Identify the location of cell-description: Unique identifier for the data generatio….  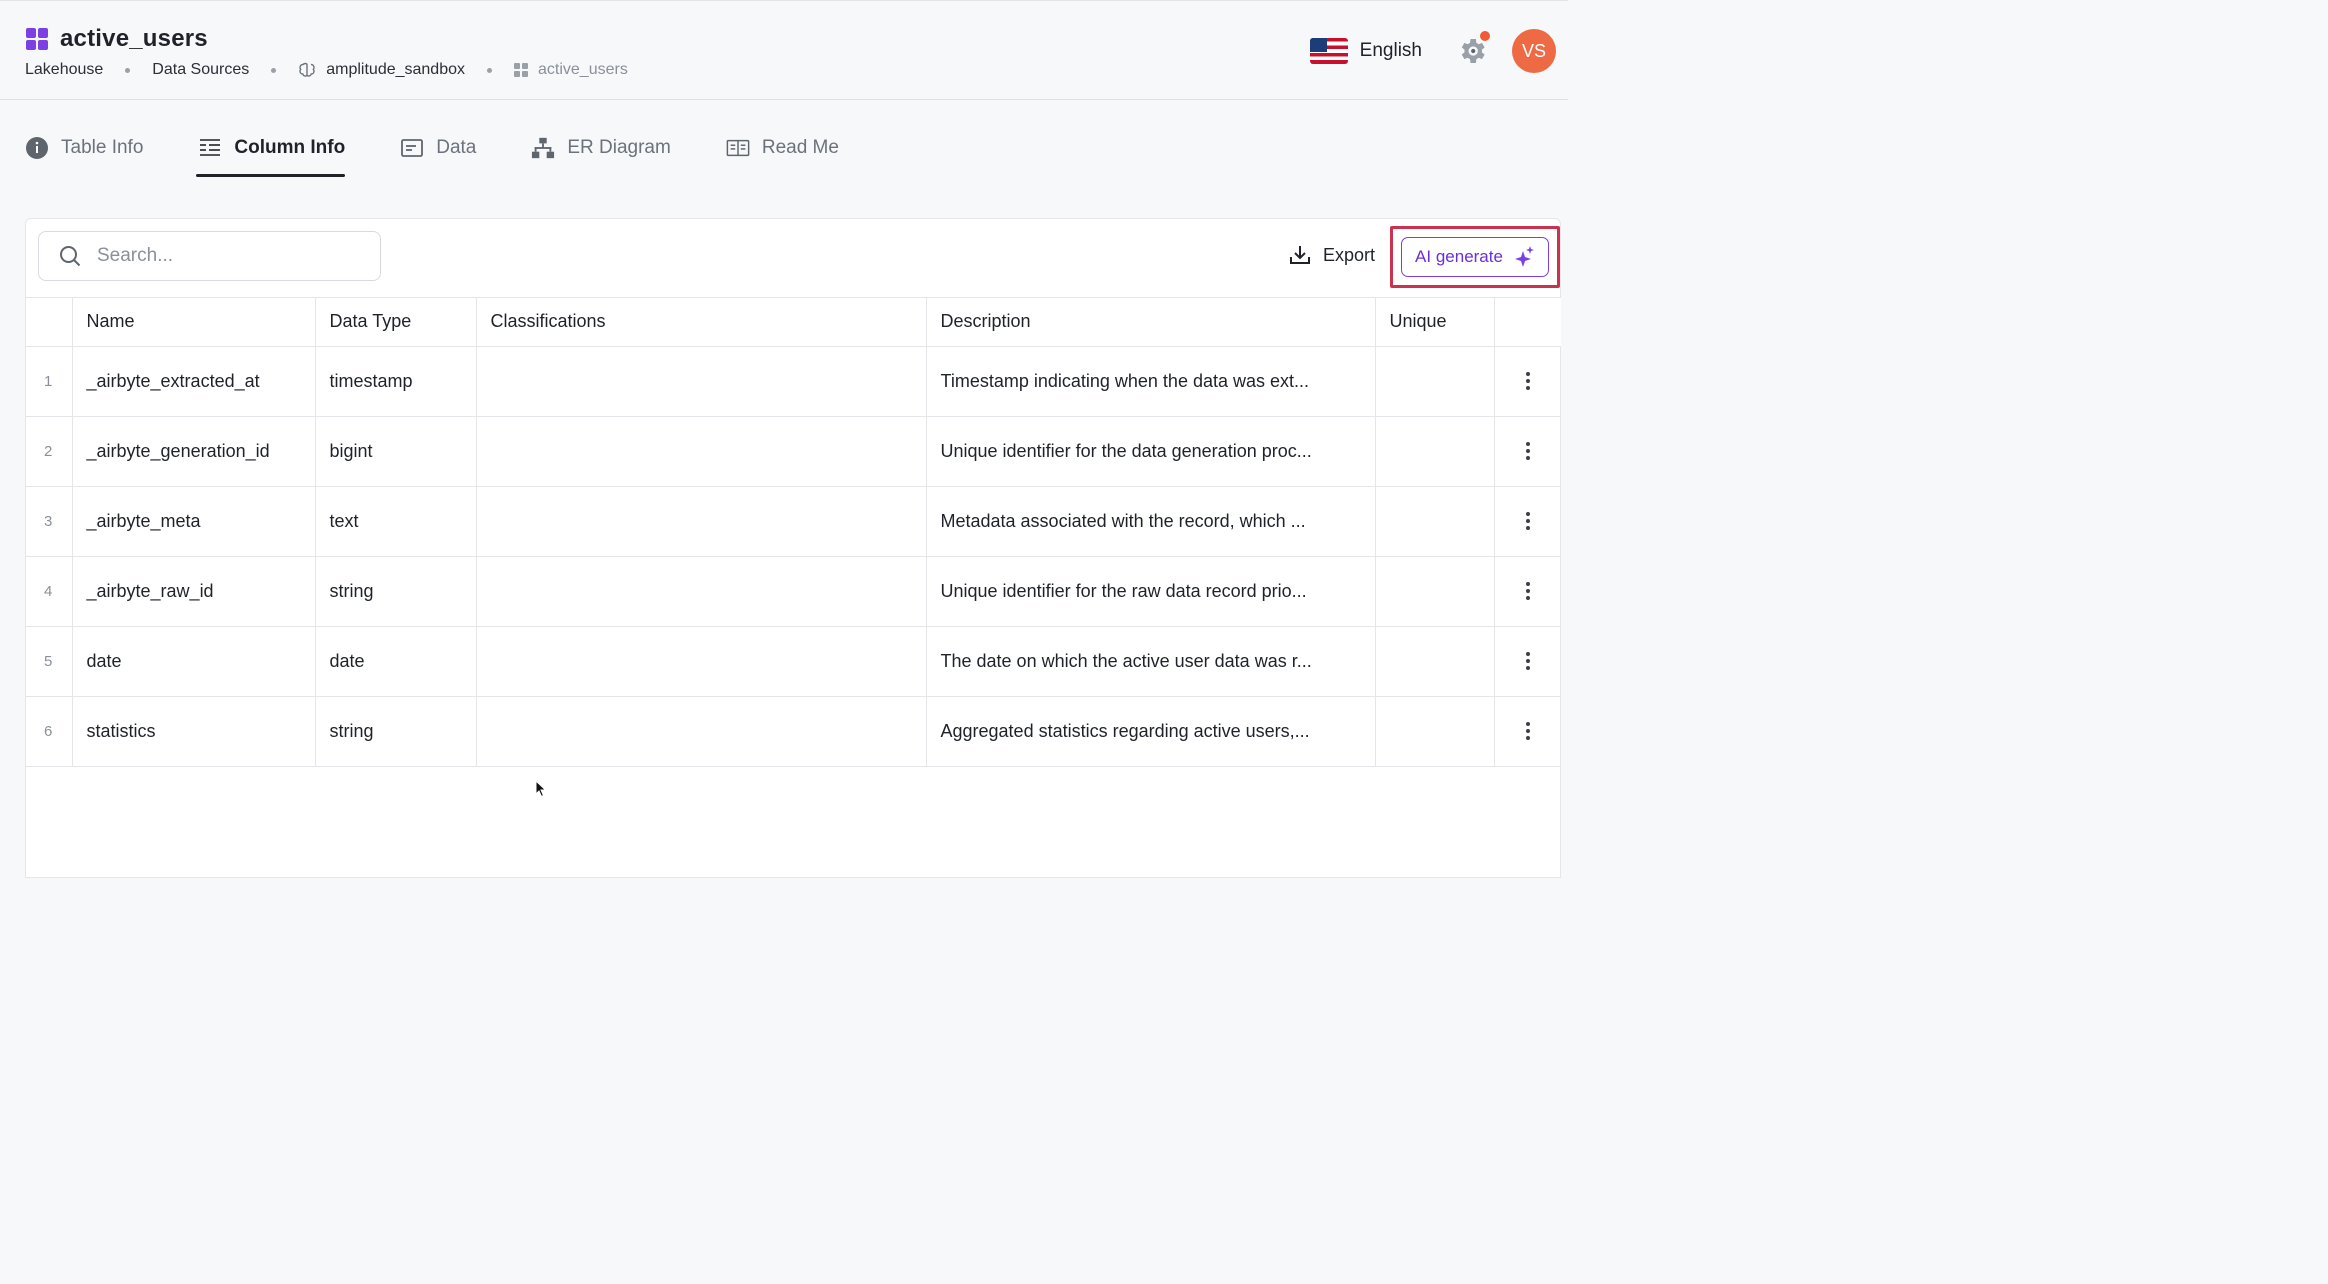
(1151, 451).